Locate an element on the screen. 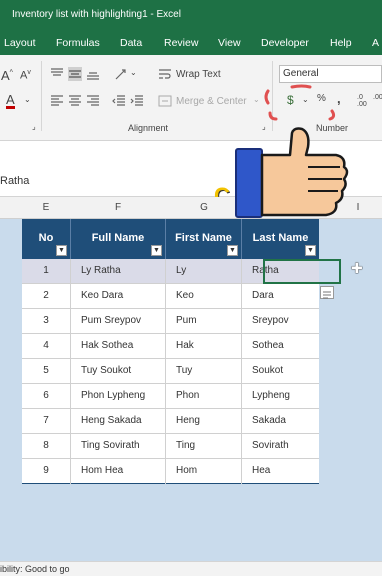 This screenshot has height=576, width=382. column-header-g: G is located at coordinates (204, 207).